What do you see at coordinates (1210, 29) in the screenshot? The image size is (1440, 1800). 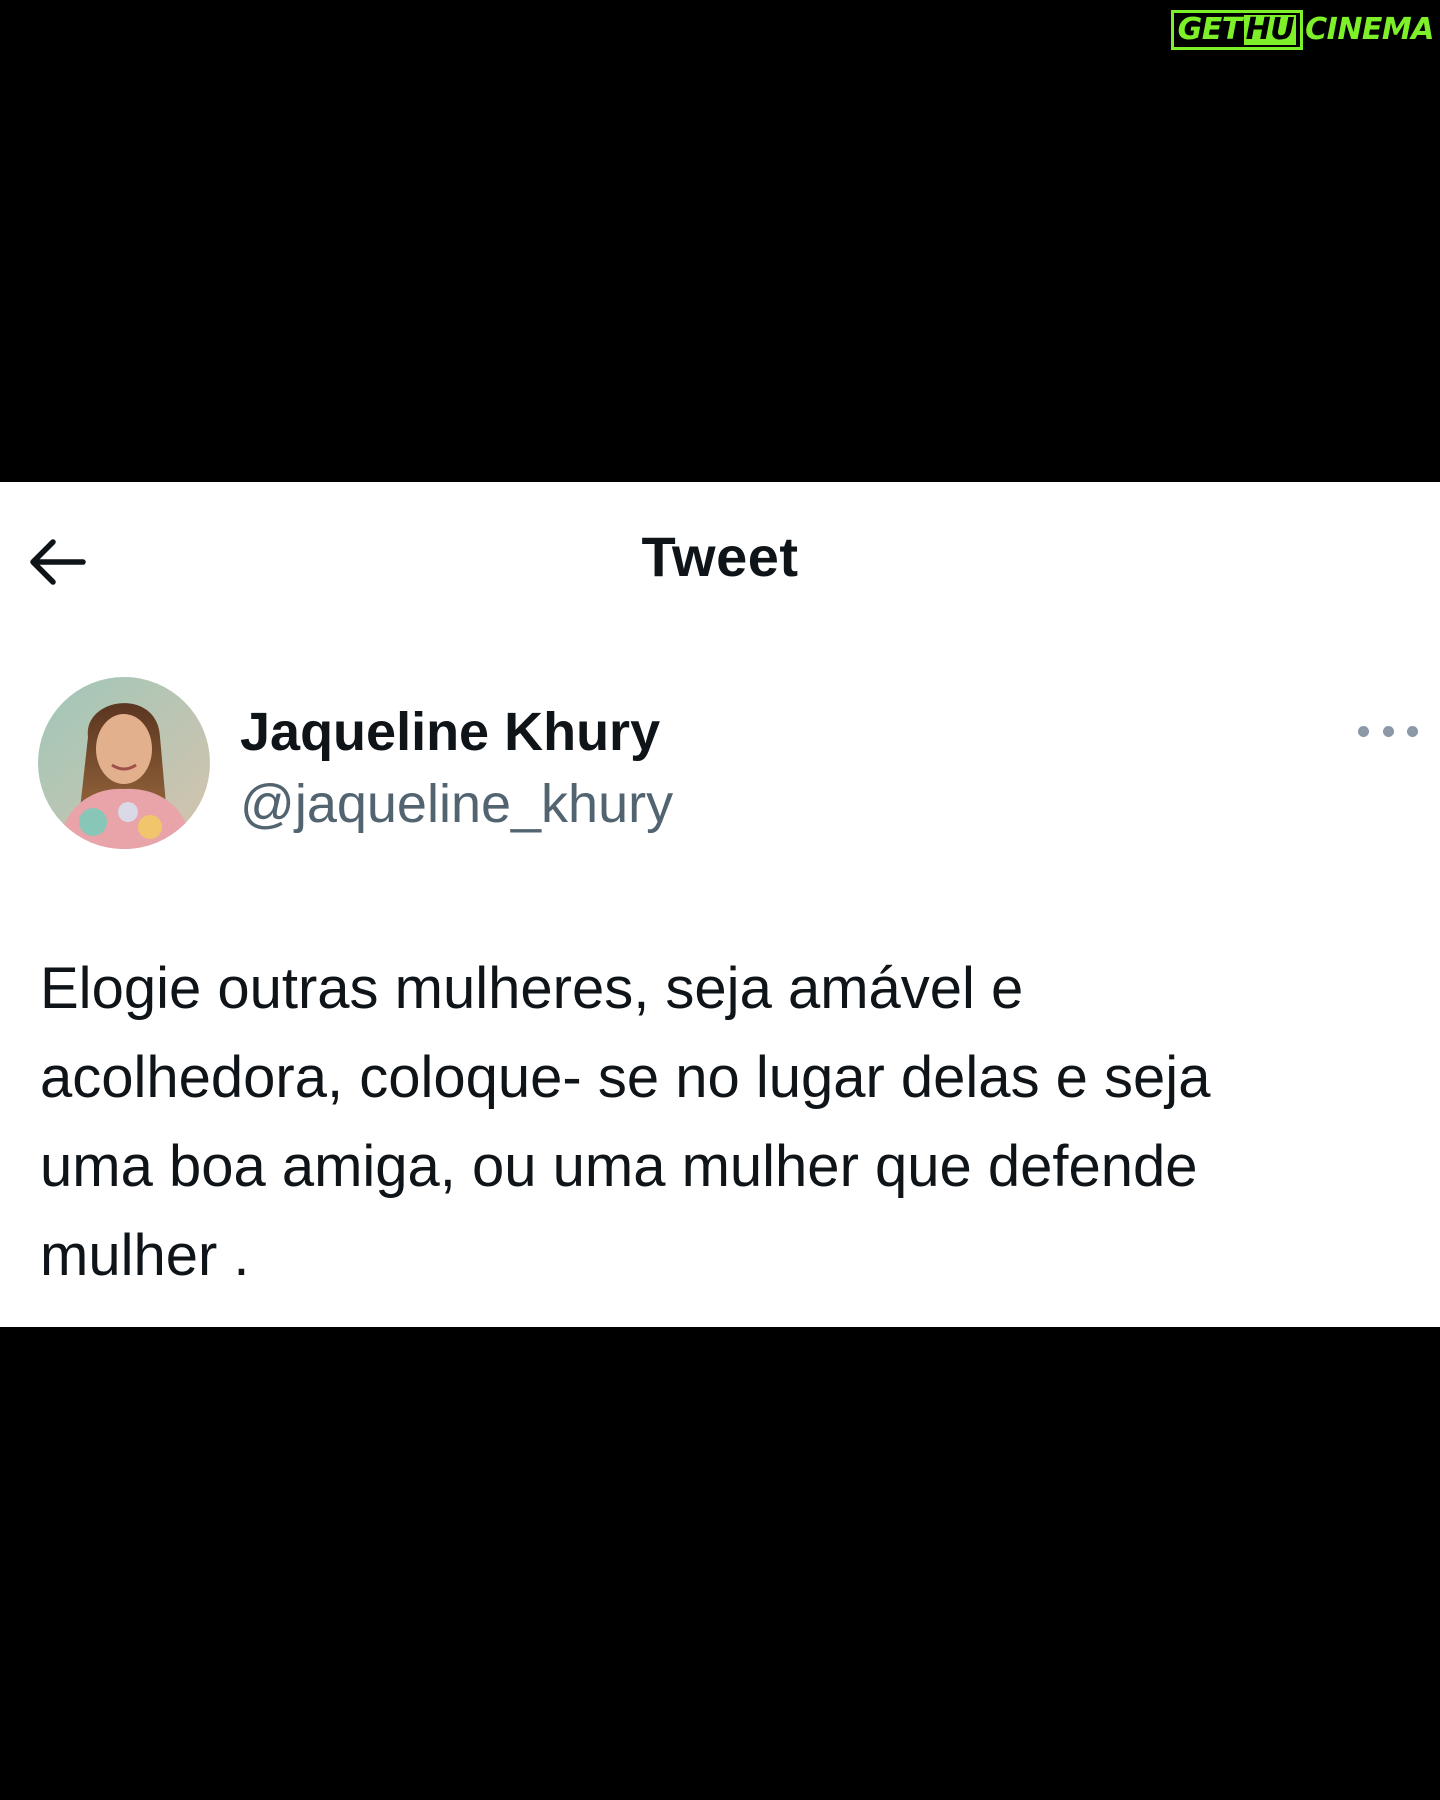 I see `watermark-part1: GET` at bounding box center [1210, 29].